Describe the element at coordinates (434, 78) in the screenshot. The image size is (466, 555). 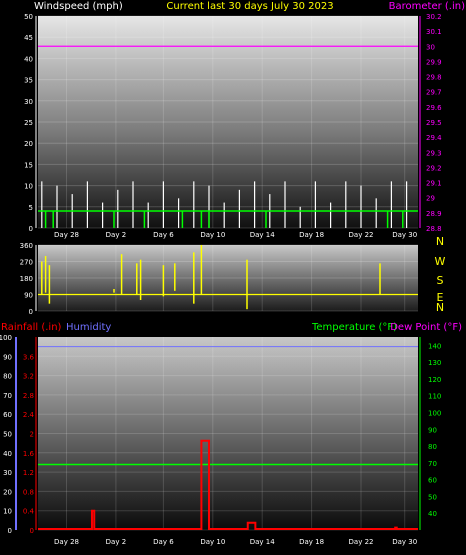
I see `barometer-tick-label: 29.8` at that location.